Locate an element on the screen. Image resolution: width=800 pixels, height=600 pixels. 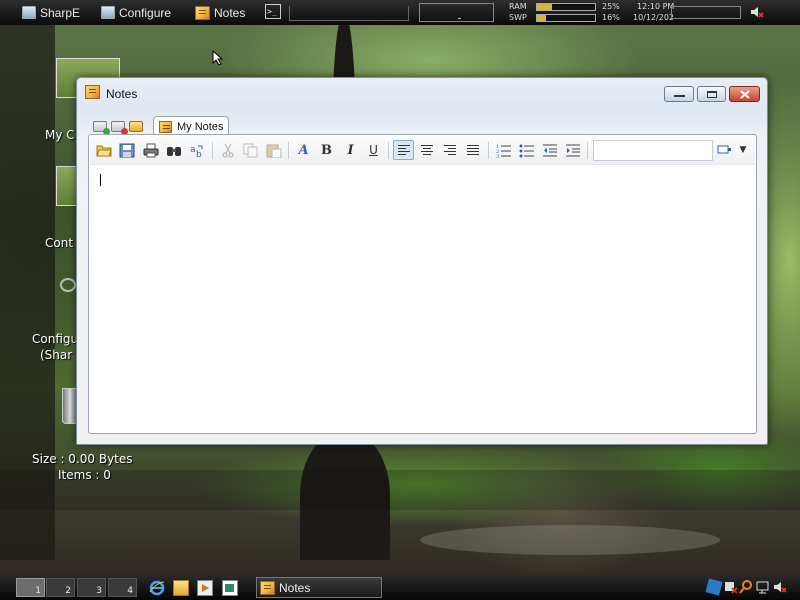
clock-time: 12:10 PM is located at coordinates (656, 6).